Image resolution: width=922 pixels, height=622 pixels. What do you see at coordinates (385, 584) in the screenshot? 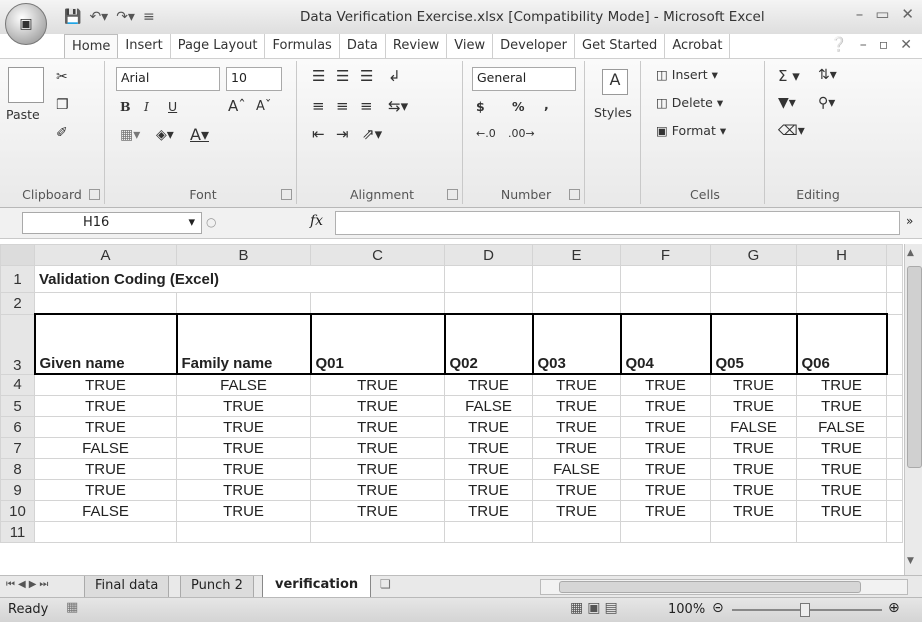
I see `insert-sheet-icon: ❏` at bounding box center [385, 584].